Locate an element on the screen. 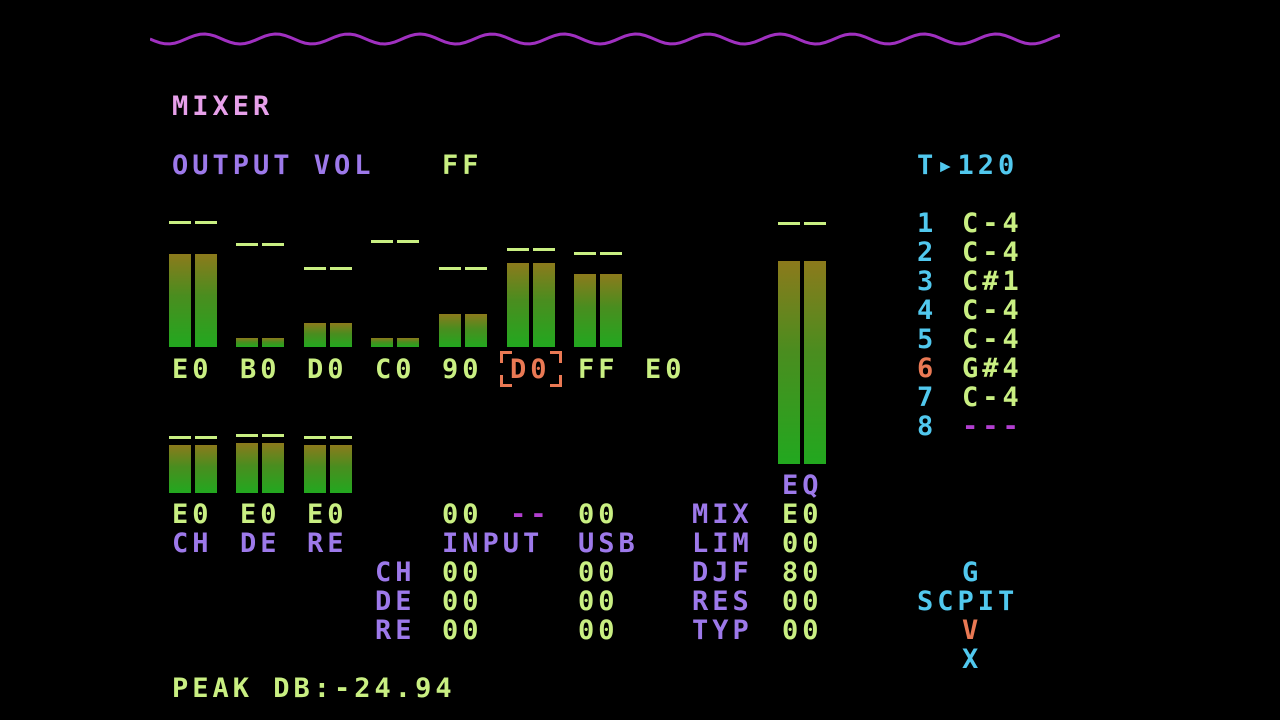  master-label-lim: LIM is located at coordinates (722, 543).